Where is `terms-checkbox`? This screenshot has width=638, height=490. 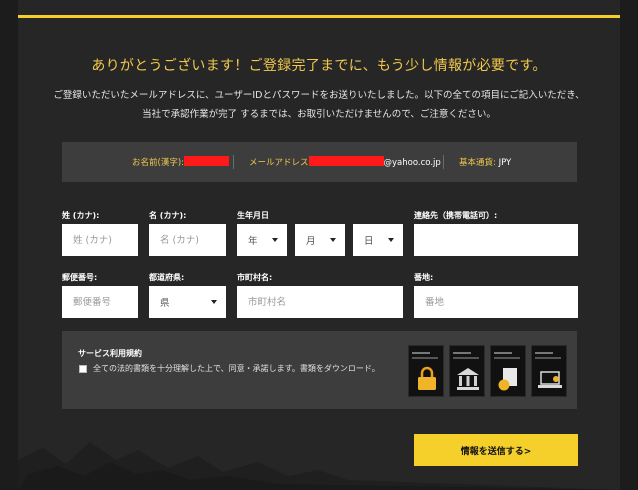
terms-checkbox is located at coordinates (83, 368).